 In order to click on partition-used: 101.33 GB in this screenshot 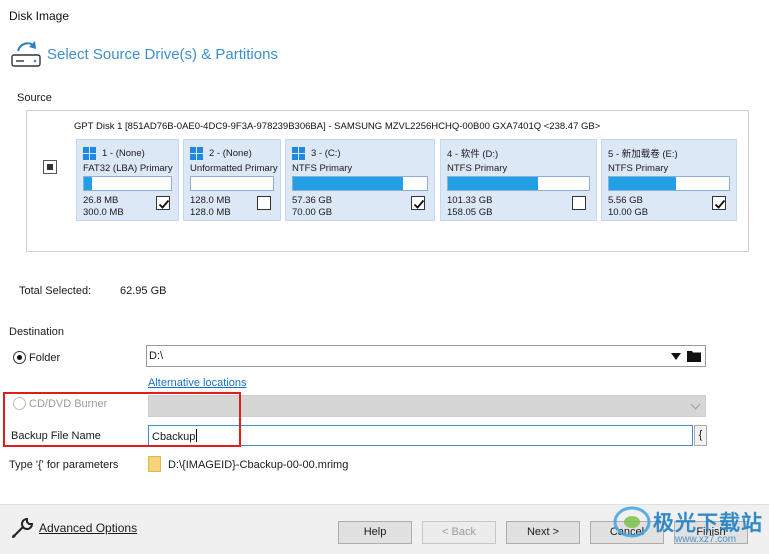, I will do `click(470, 200)`.